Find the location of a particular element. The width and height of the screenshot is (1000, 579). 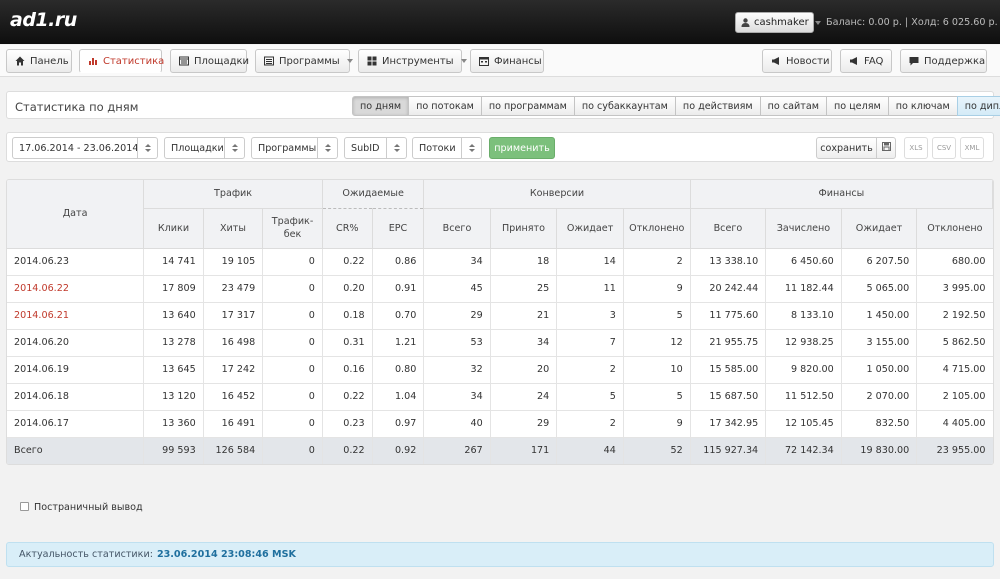

nav-support: Поддержка is located at coordinates (943, 61).